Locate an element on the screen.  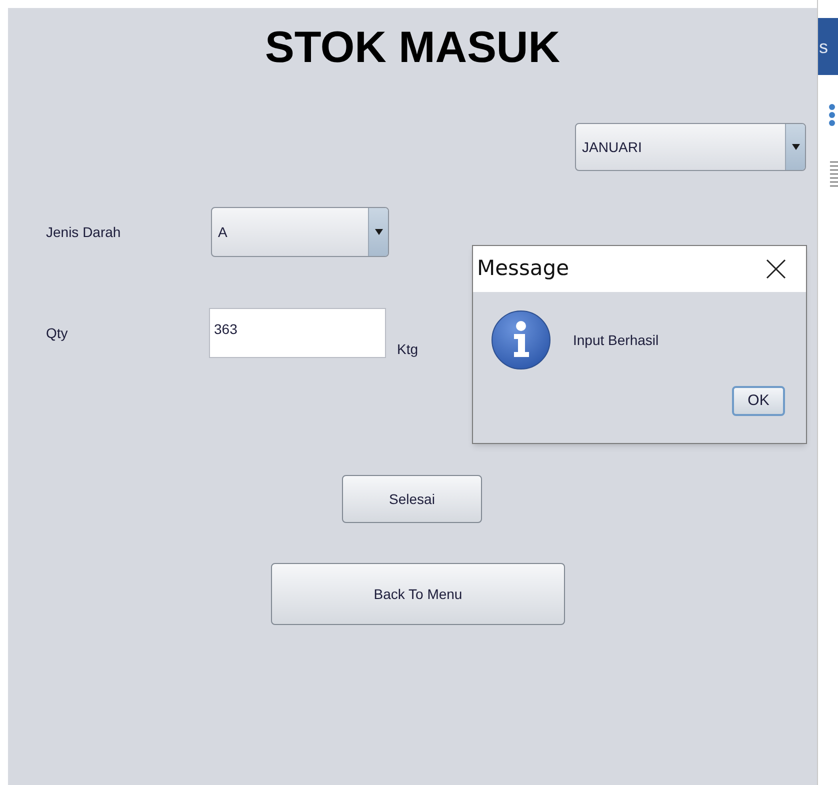
dropdown: A is located at coordinates (300, 232).